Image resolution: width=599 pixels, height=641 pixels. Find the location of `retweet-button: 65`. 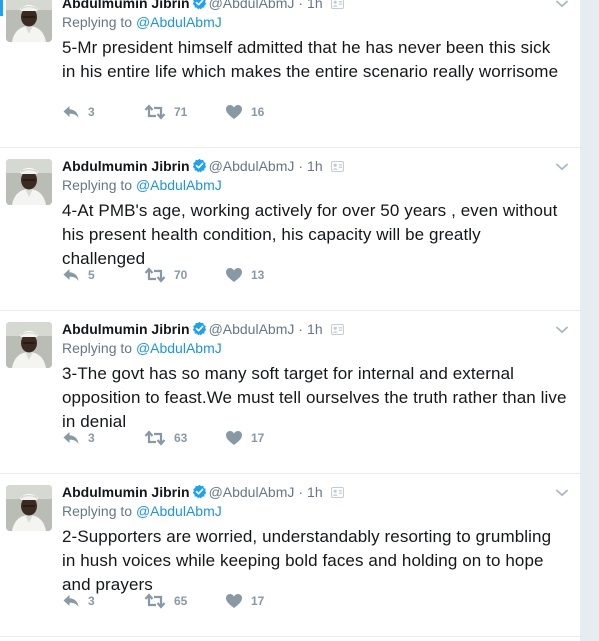

retweet-button: 65 is located at coordinates (165, 601).